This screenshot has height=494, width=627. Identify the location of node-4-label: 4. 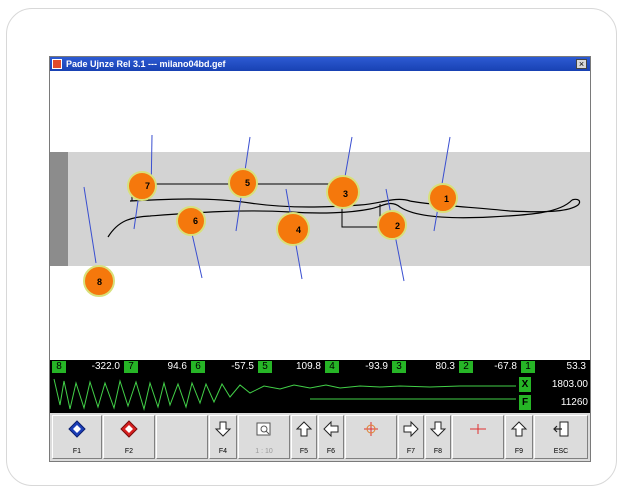
(298, 230).